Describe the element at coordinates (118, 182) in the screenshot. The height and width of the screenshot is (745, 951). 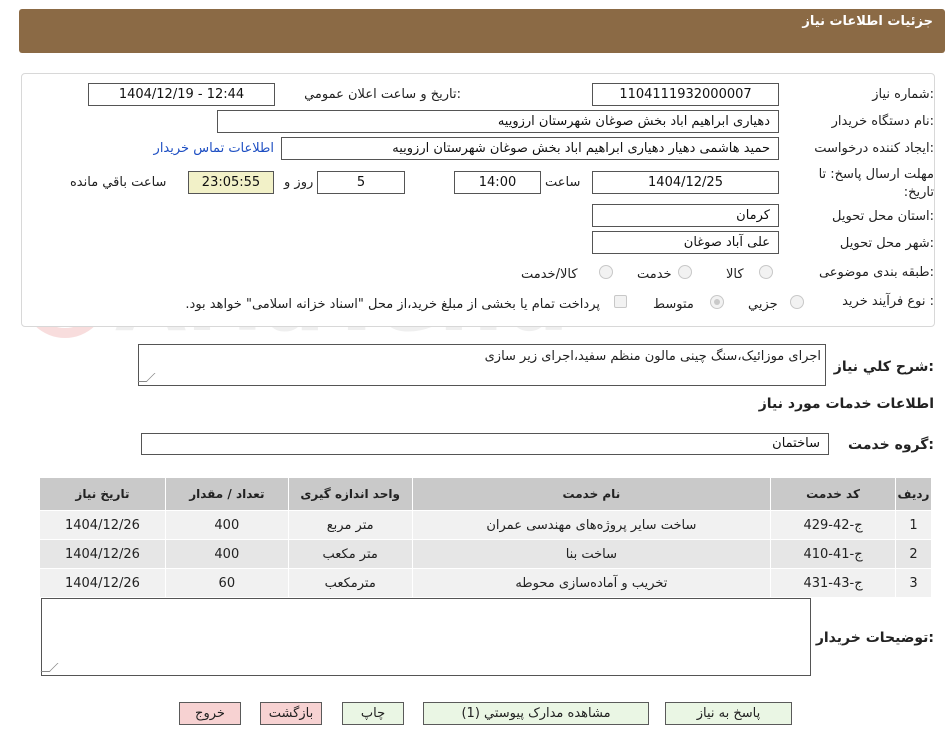
I see `remaining-label: ساعت باقي مانده` at that location.